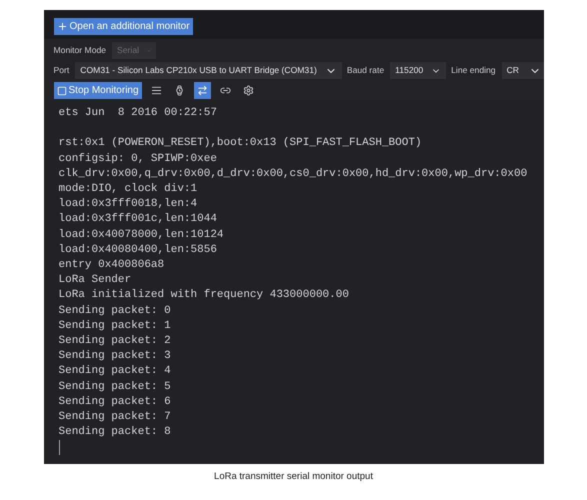 This screenshot has height=500, width=587. What do you see at coordinates (418, 70) in the screenshot?
I see `dropdown: 115200` at bounding box center [418, 70].